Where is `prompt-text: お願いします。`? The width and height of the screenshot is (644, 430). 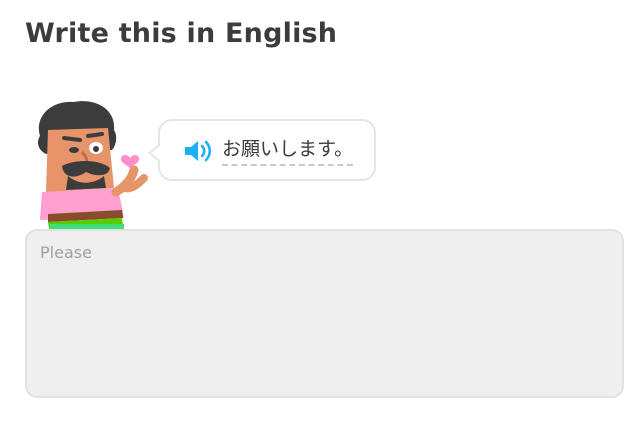 prompt-text: お願いします。 is located at coordinates (288, 151).